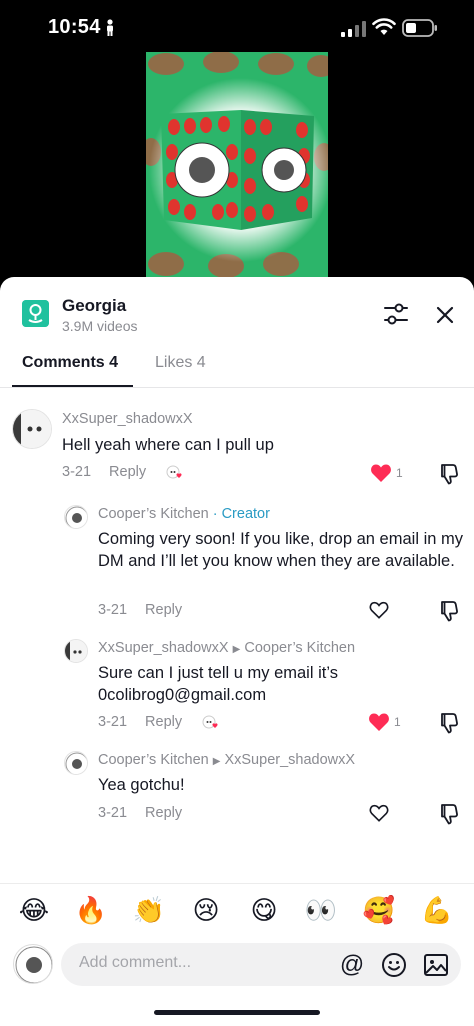 Image resolution: width=474 pixels, height=1026 pixels. Describe the element at coordinates (237, 312) in the screenshot. I see `location-header: Georgia 3.9M videos` at that location.